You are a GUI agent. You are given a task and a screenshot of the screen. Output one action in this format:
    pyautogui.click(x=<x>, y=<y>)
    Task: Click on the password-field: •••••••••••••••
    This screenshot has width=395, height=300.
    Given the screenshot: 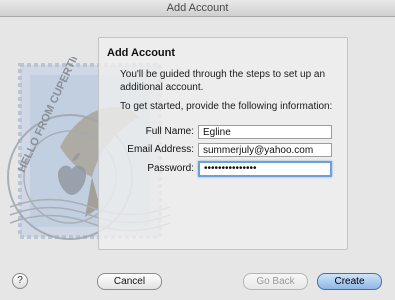 What is the action you would take?
    pyautogui.click(x=265, y=169)
    